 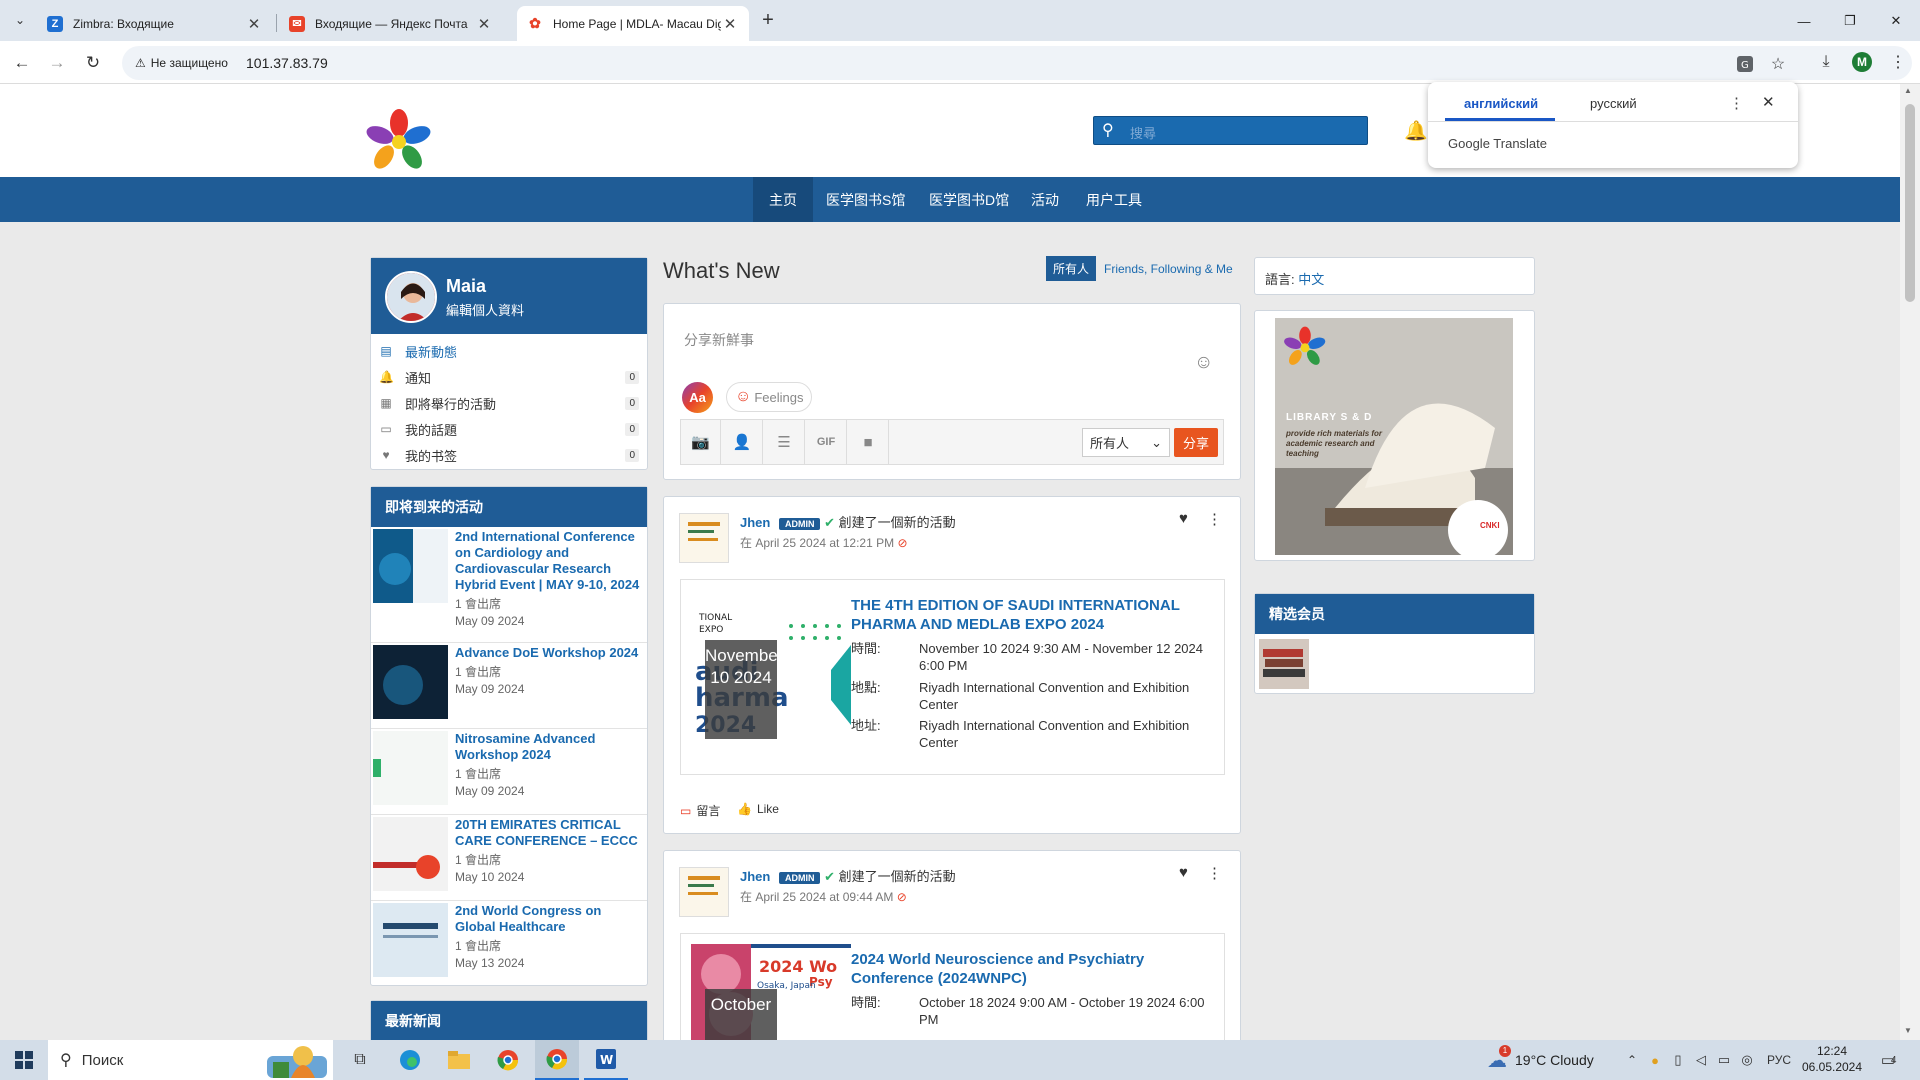 What do you see at coordinates (557, 1060) in the screenshot?
I see `chrome-profile-icon` at bounding box center [557, 1060].